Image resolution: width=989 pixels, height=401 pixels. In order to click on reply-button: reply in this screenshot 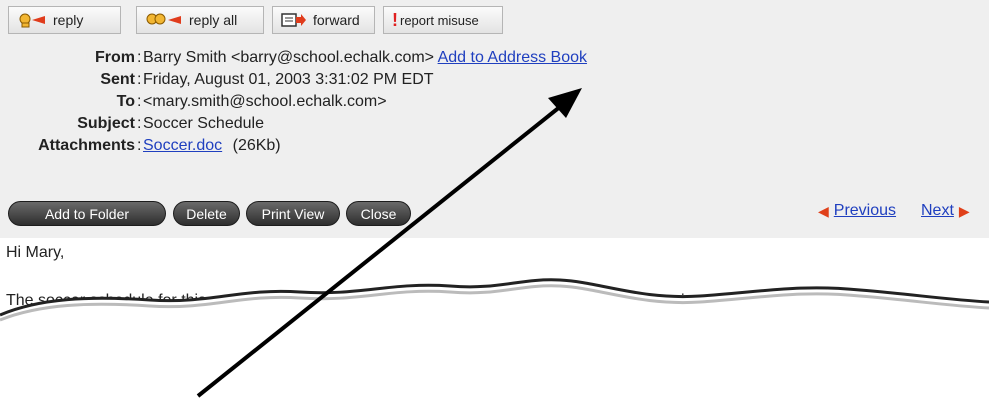, I will do `click(64, 20)`.